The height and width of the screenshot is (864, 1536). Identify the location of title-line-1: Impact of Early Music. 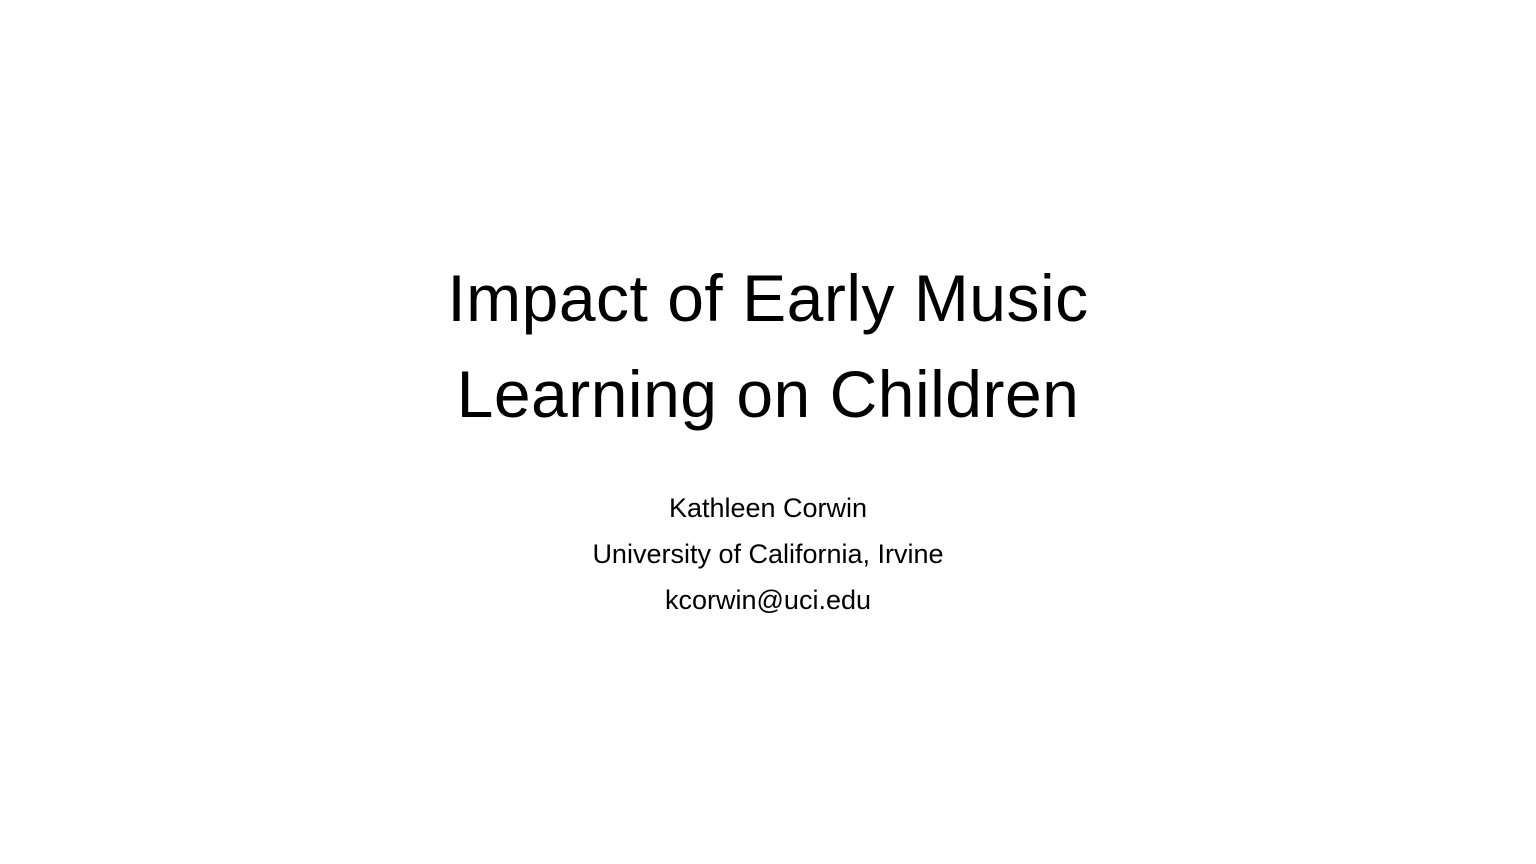
(768, 298).